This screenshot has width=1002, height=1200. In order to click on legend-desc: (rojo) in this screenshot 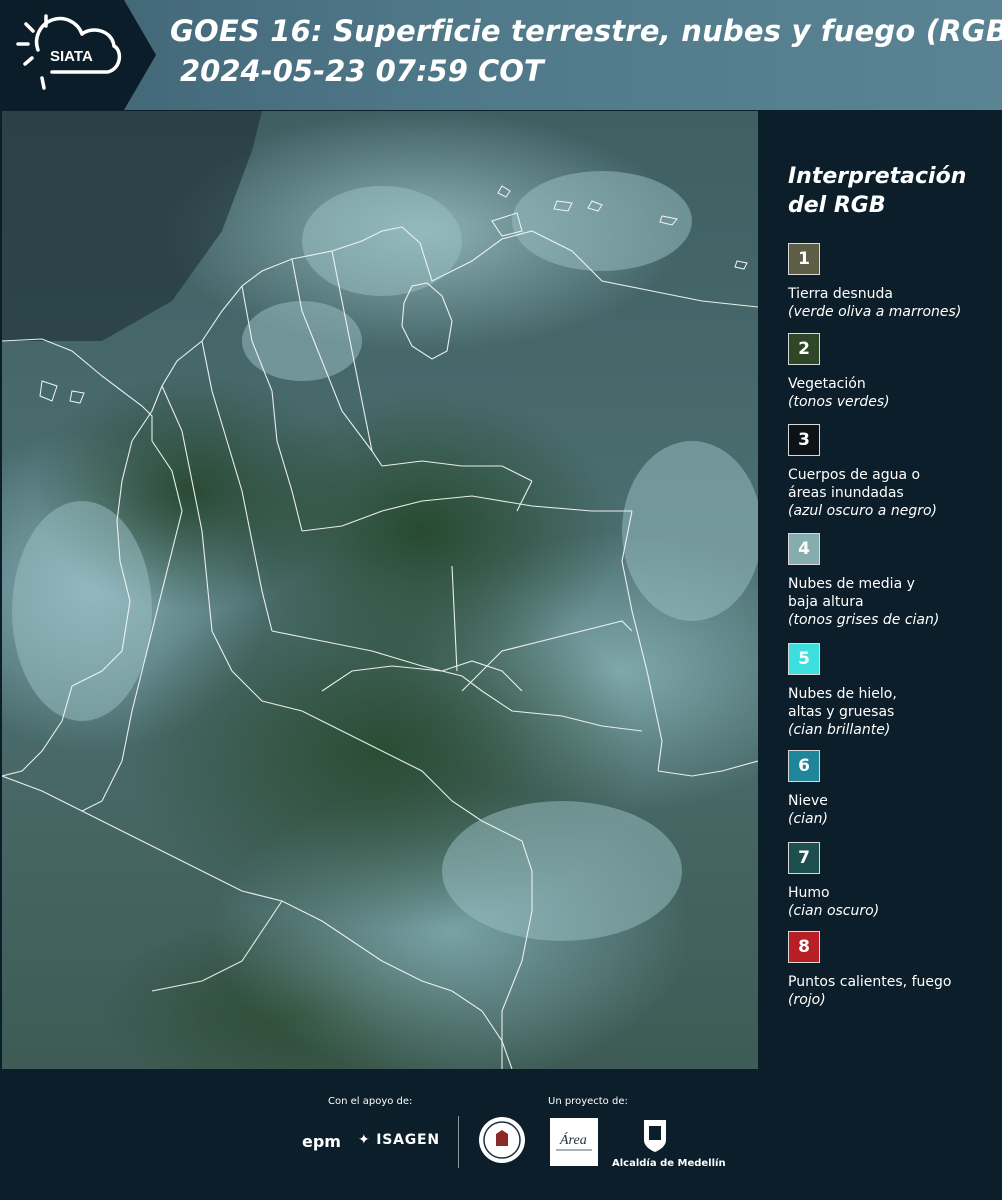, I will do `click(807, 1000)`.